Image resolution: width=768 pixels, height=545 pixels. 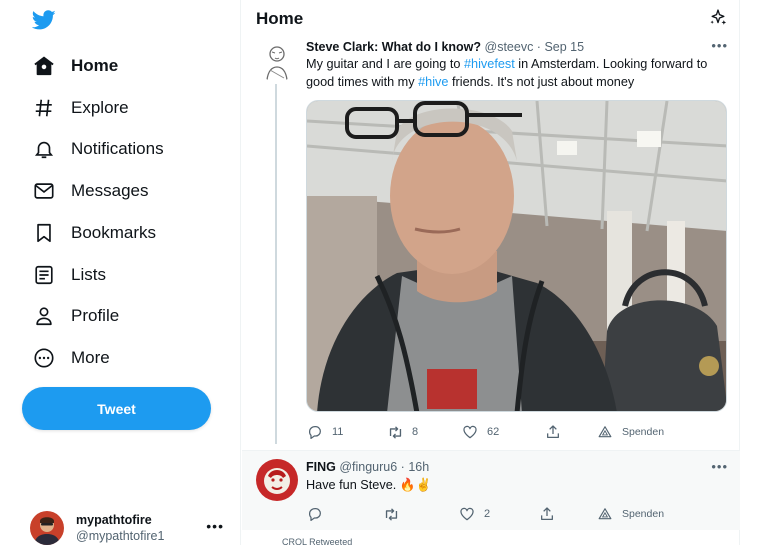 What do you see at coordinates (116, 408) in the screenshot?
I see `tweet-button: Tweet` at bounding box center [116, 408].